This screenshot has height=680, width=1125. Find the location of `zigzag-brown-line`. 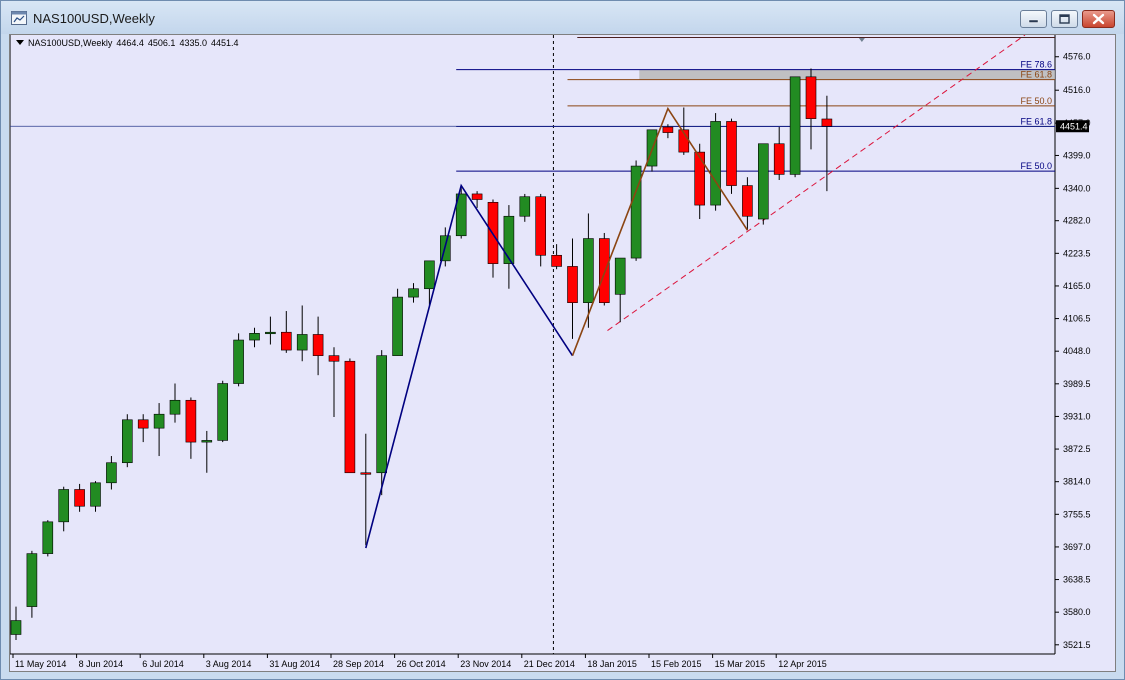

zigzag-brown-line is located at coordinates (660, 231).